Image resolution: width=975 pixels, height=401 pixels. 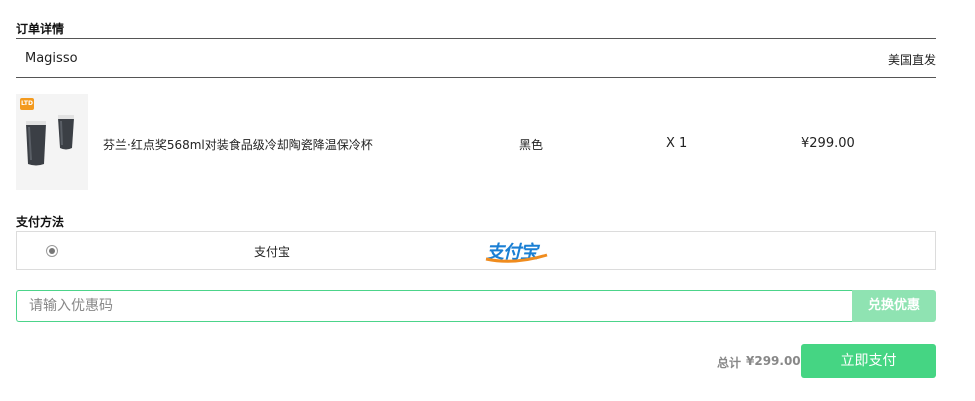 I want to click on header-divider, so click(x=476, y=38).